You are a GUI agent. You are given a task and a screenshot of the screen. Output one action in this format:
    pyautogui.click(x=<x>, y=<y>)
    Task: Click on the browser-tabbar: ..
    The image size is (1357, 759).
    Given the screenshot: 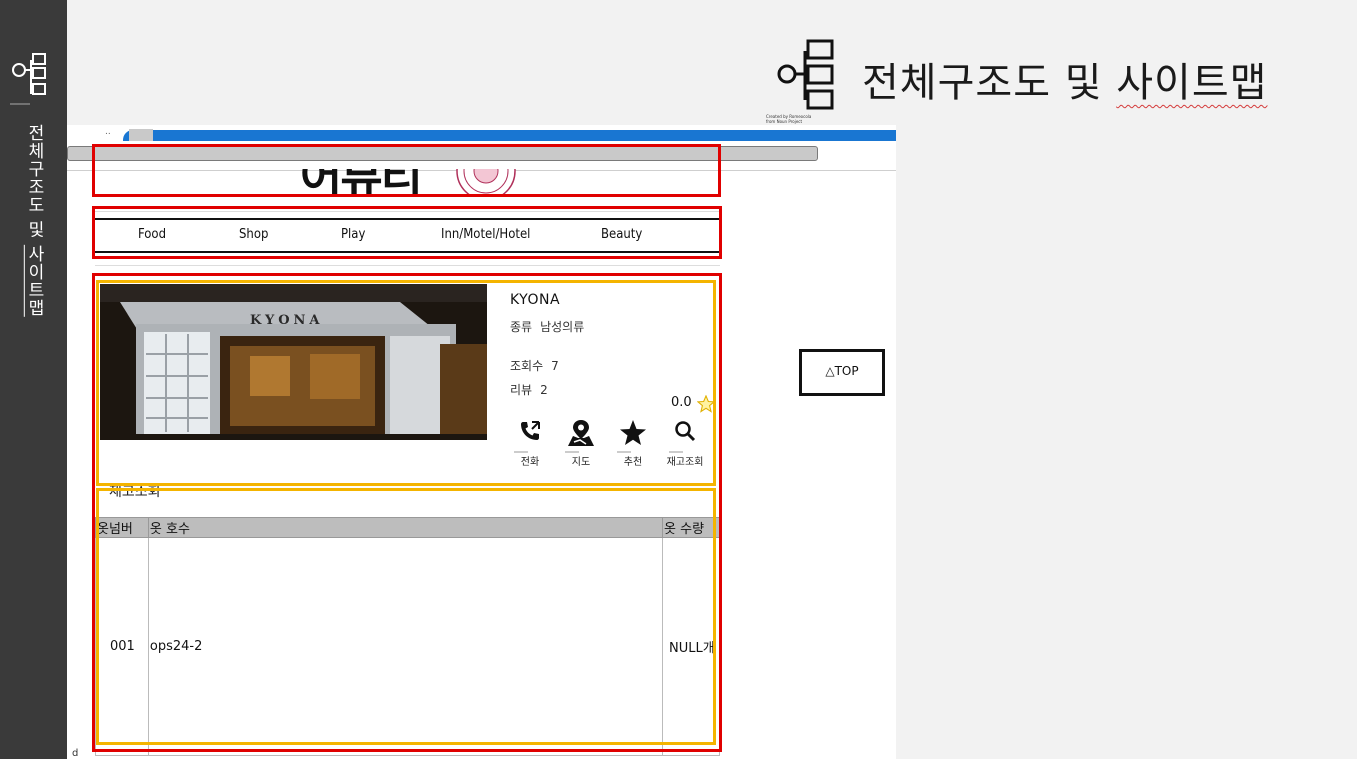 What is the action you would take?
    pyautogui.click(x=481, y=133)
    